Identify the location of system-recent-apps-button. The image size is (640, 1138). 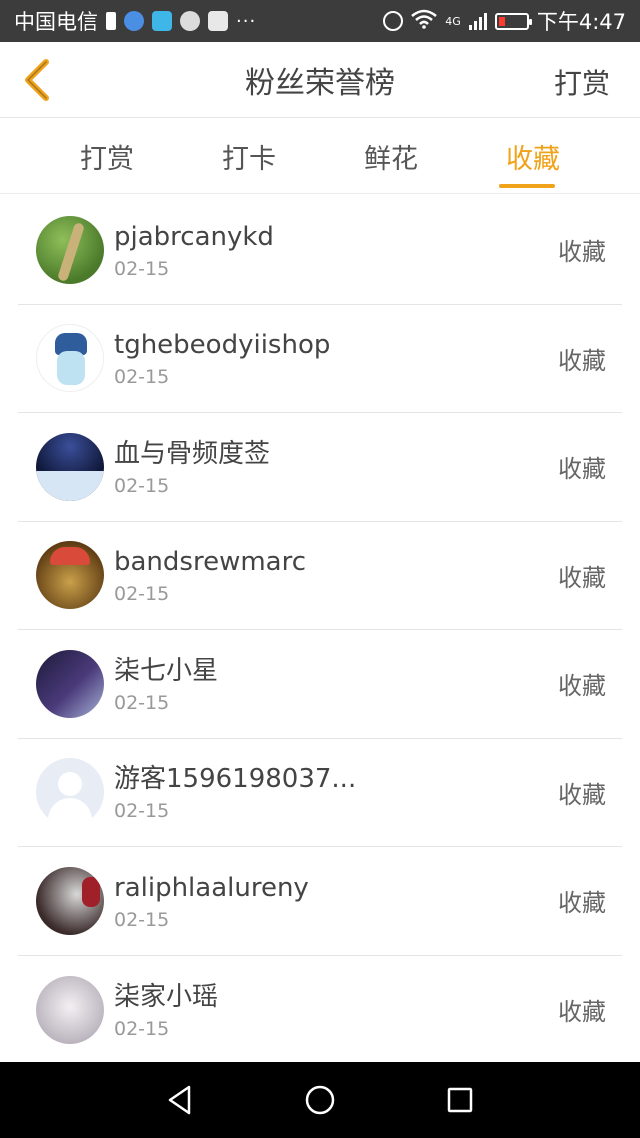
(460, 1100).